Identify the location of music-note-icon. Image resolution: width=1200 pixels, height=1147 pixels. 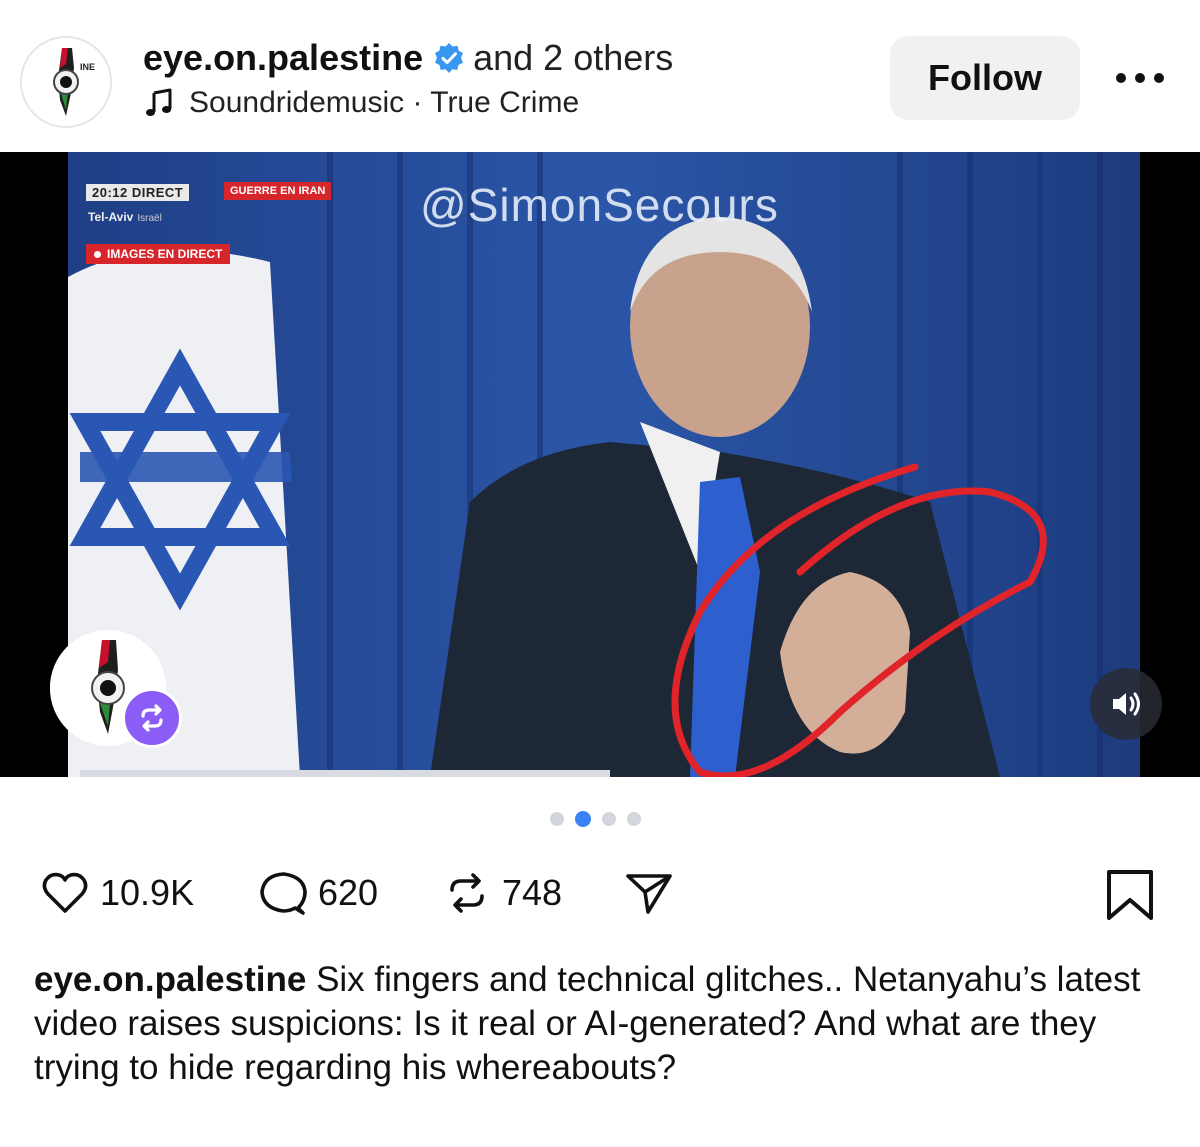
(159, 103).